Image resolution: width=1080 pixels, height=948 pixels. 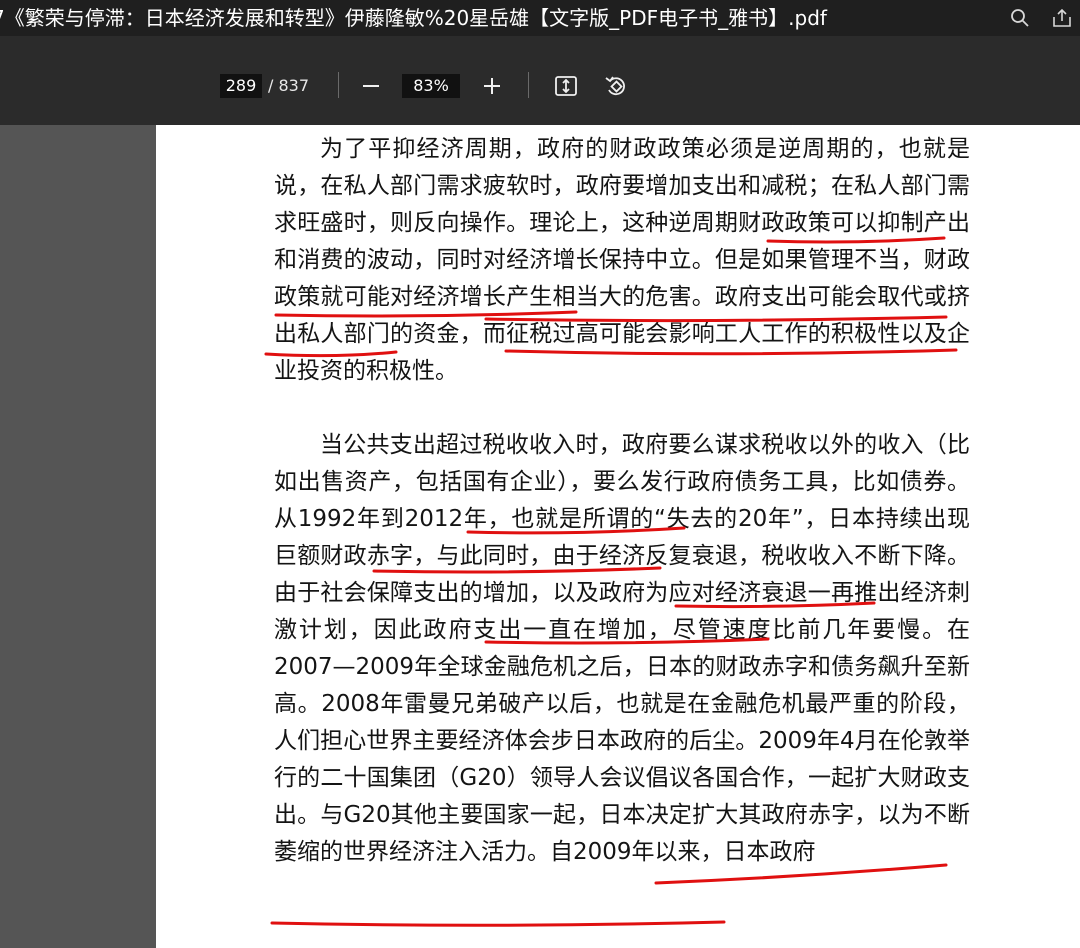 I want to click on underline, so click(x=498, y=923).